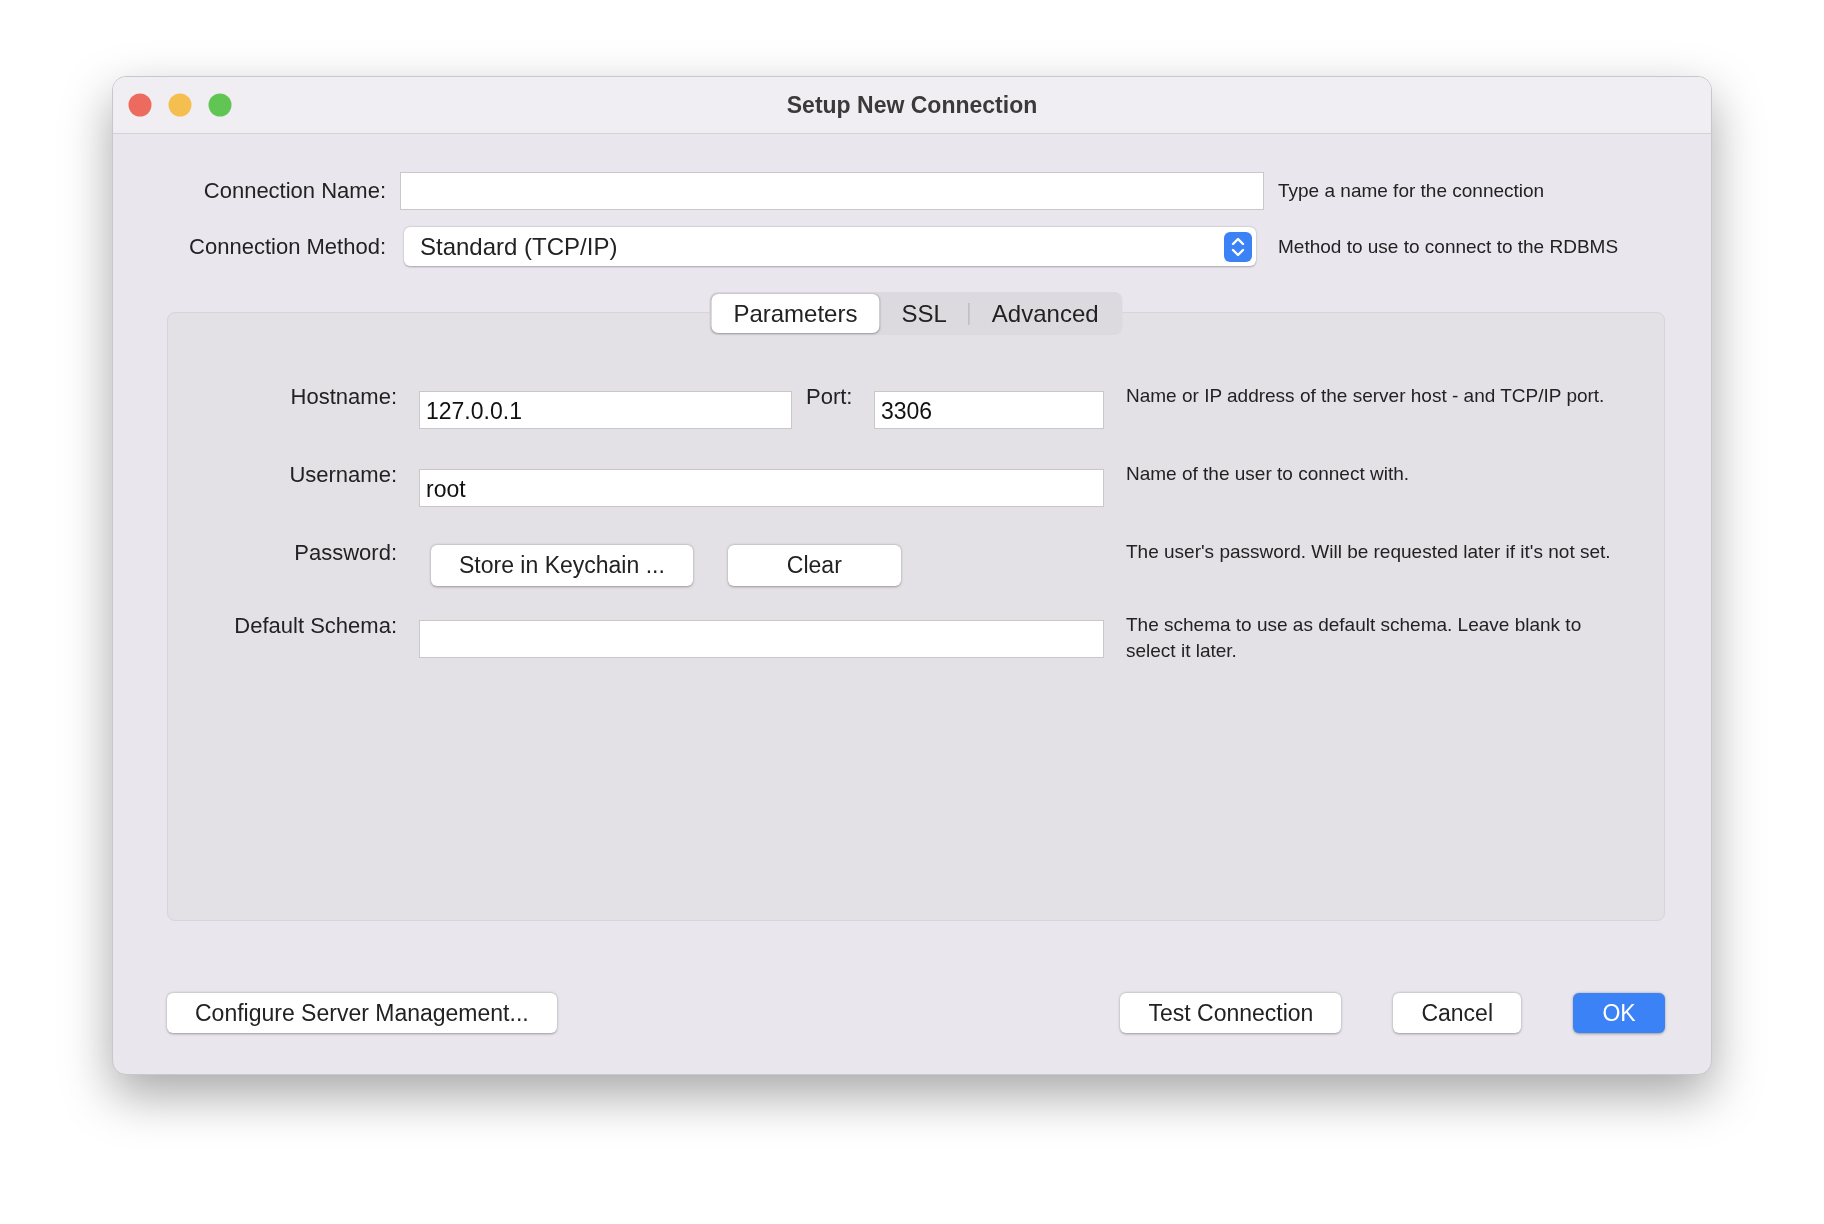  I want to click on minimize-icon, so click(180, 105).